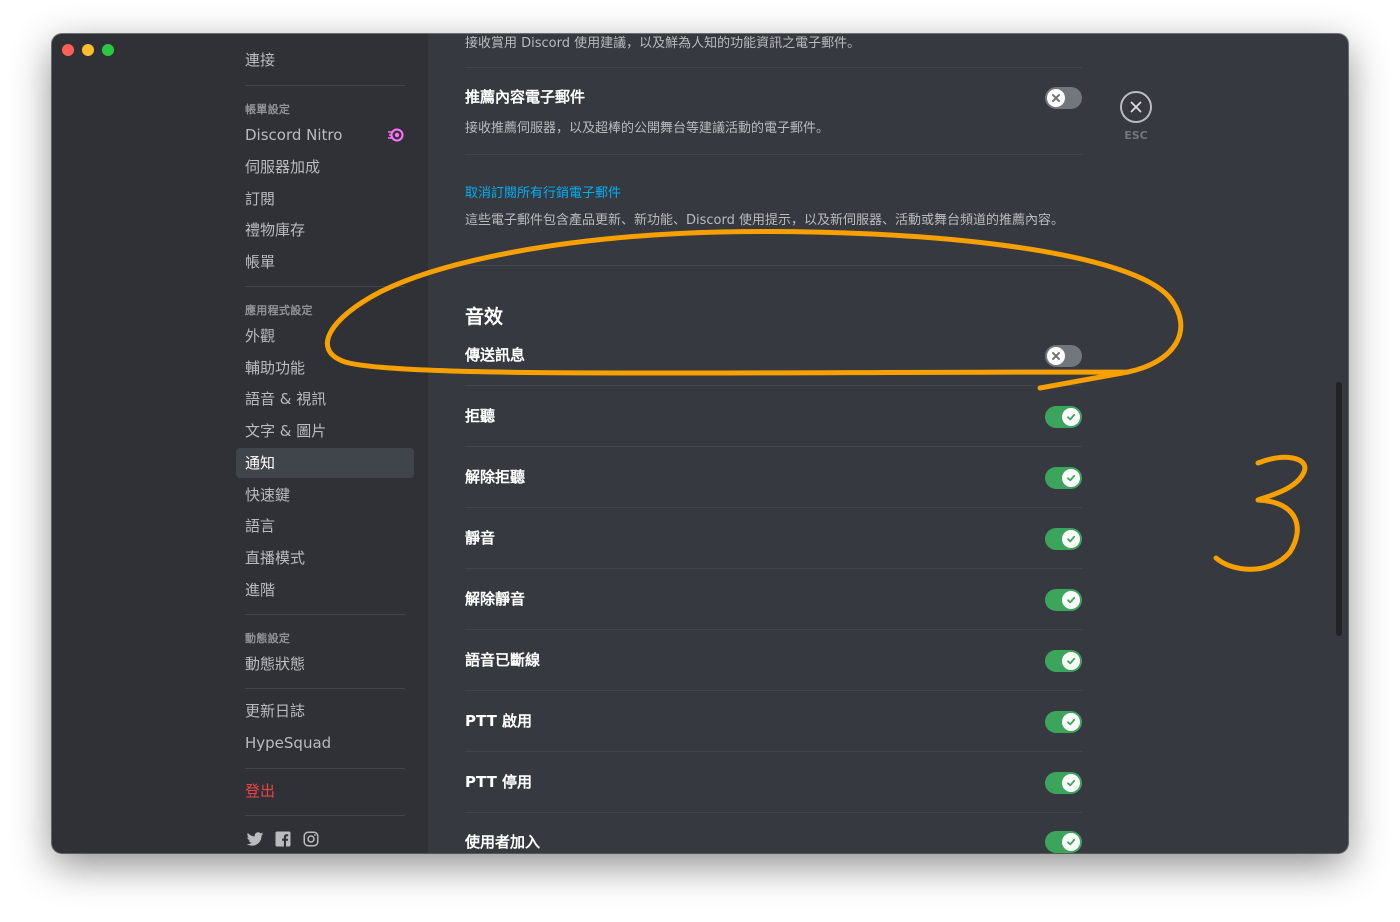 The width and height of the screenshot is (1400, 922). I want to click on nav-header-activity: 動態設定, so click(268, 638).